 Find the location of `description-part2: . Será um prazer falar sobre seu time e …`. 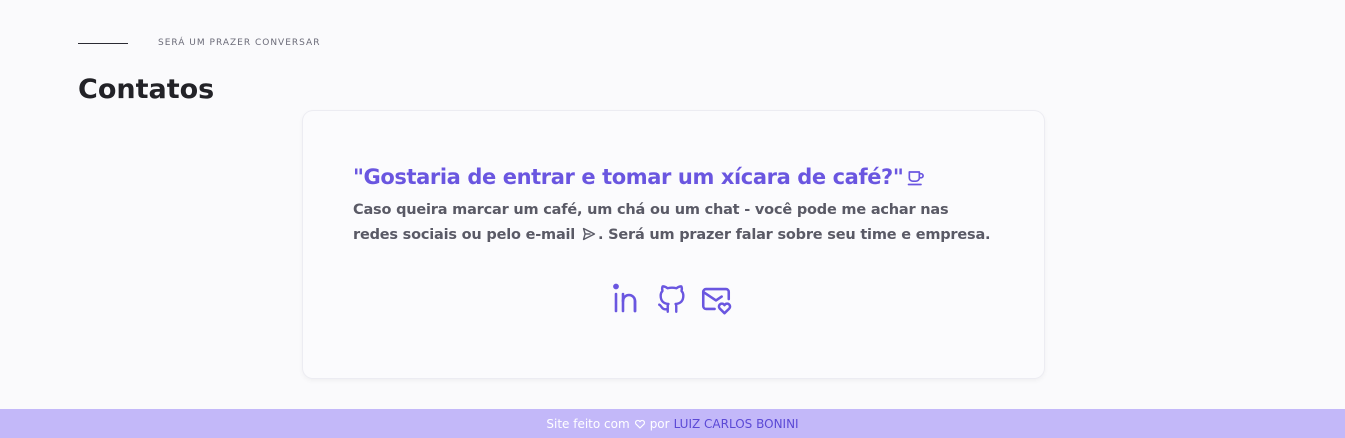

description-part2: . Será um prazer falar sobre seu time e … is located at coordinates (794, 234).